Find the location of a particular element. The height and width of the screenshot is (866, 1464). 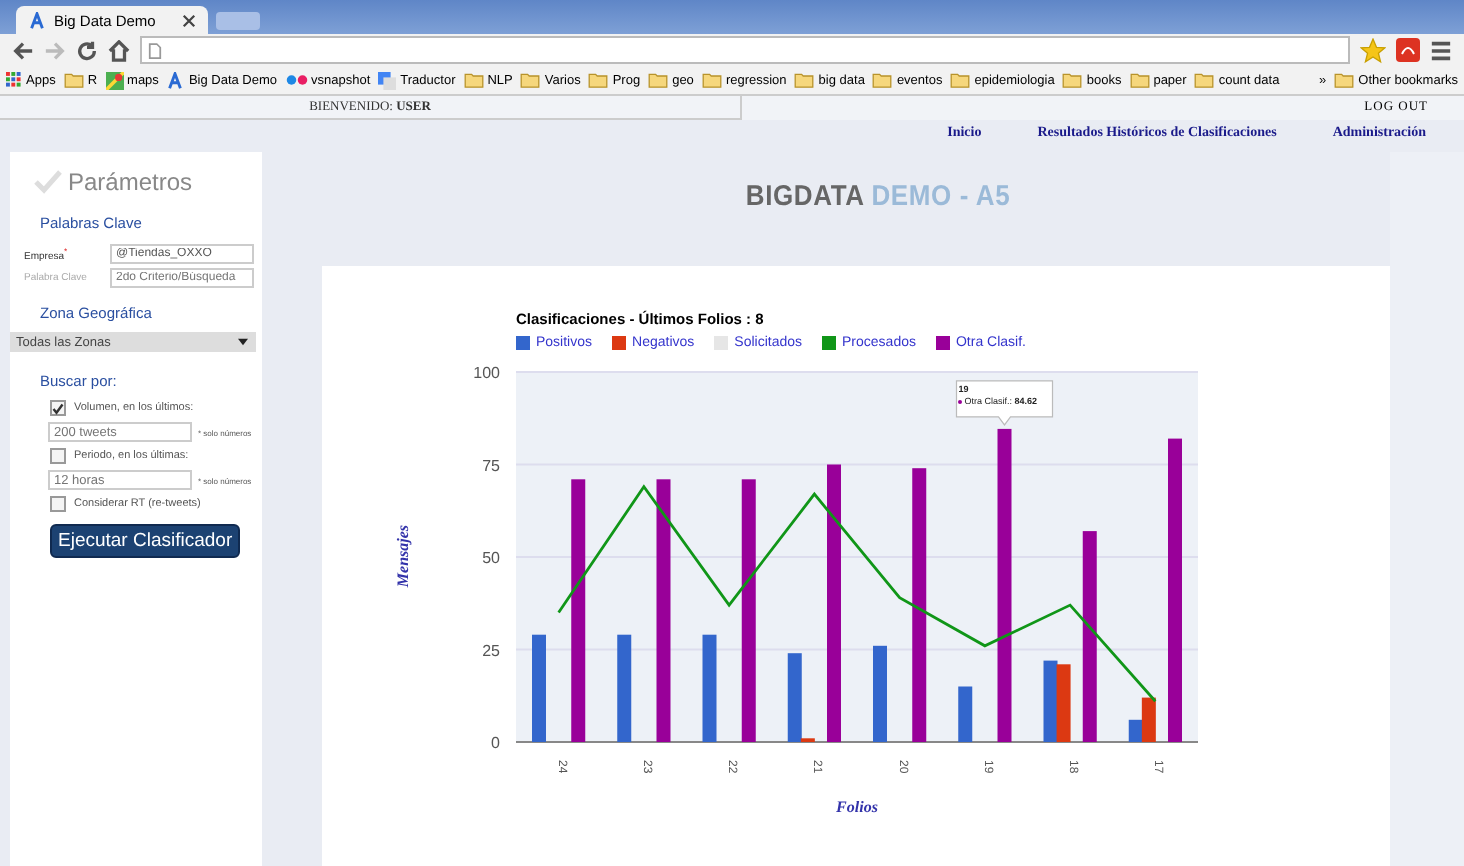

dropdown-caret-icon is located at coordinates (243, 342).